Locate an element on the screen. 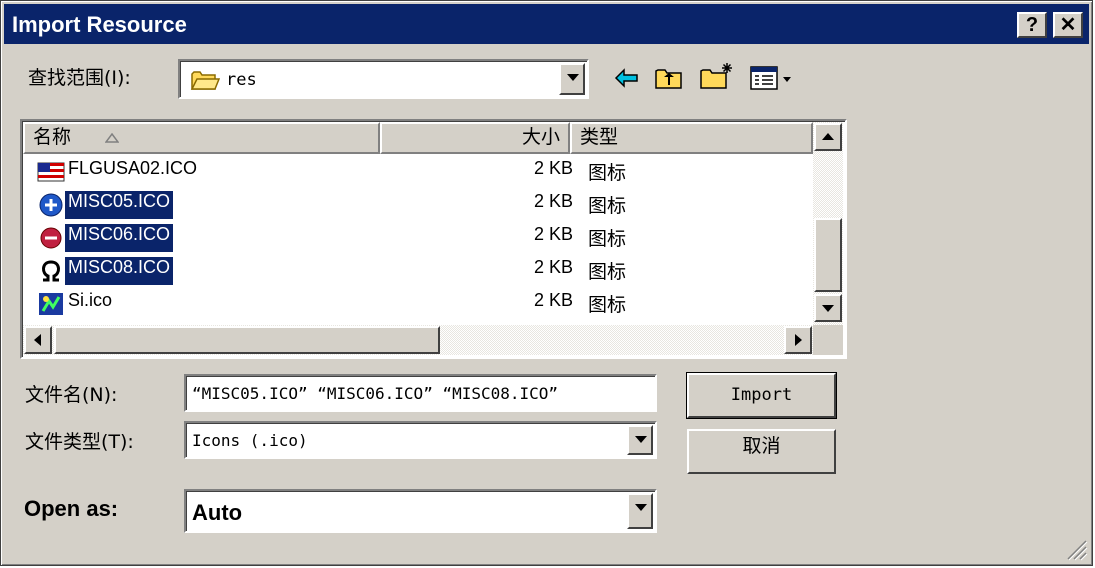  arrow-down-icon is located at coordinates (828, 308).